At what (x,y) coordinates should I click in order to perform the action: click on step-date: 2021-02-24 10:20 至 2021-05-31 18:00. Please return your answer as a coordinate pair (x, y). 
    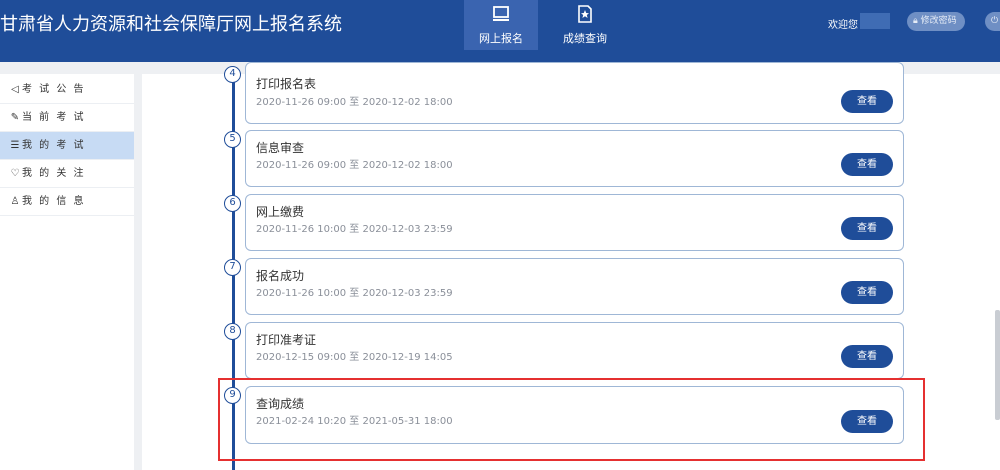
    Looking at the image, I should click on (354, 421).